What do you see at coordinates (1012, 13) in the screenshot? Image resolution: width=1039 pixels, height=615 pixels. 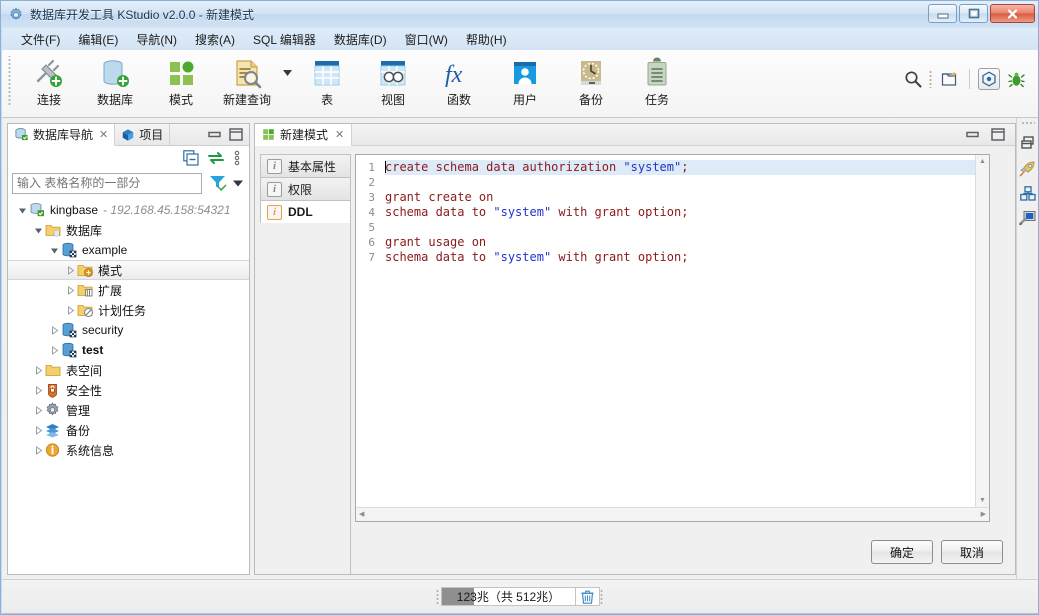 I see `close-button` at bounding box center [1012, 13].